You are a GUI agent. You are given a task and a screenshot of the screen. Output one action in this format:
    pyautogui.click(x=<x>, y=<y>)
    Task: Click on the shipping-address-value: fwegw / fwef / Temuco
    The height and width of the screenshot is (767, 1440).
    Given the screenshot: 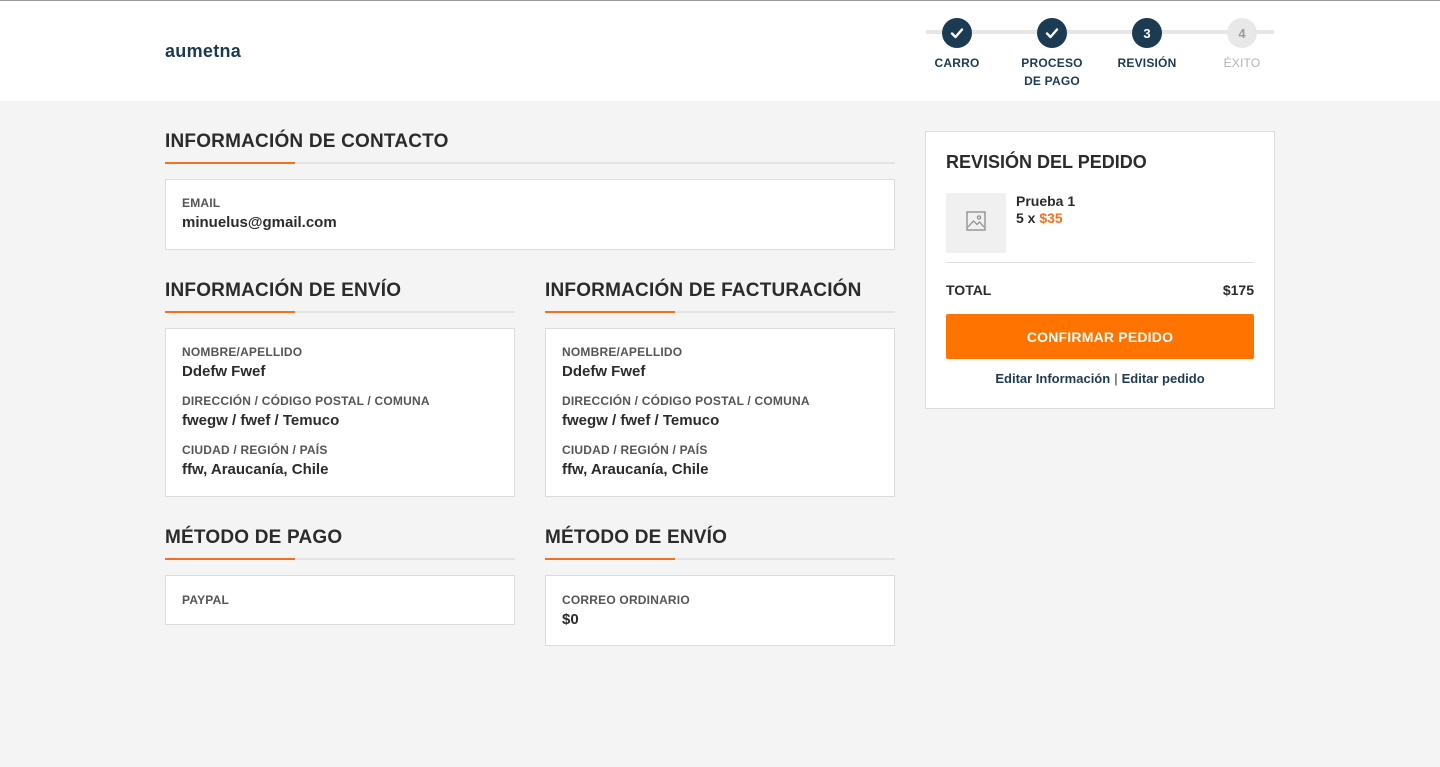 What is the action you would take?
    pyautogui.click(x=261, y=420)
    